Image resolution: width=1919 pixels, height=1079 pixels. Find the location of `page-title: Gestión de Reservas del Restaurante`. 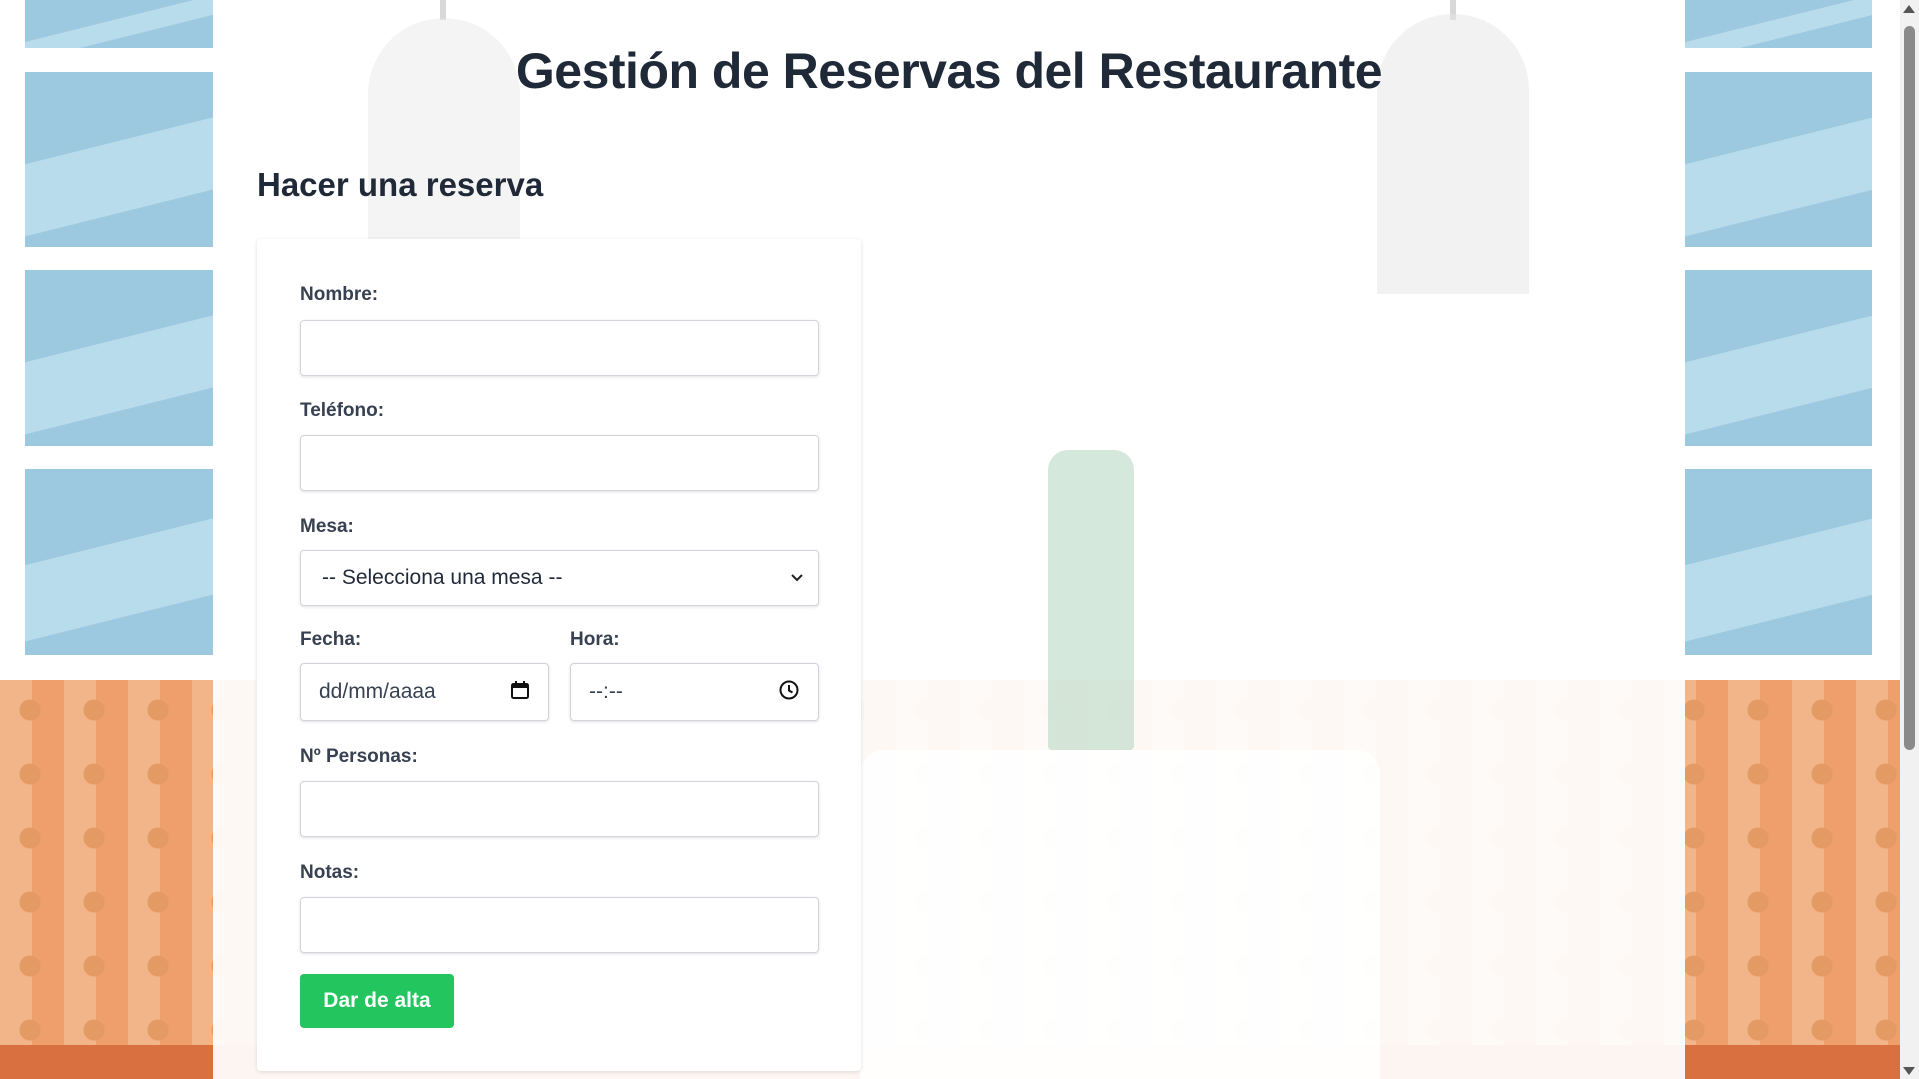

page-title: Gestión de Reservas del Restaurante is located at coordinates (949, 71).